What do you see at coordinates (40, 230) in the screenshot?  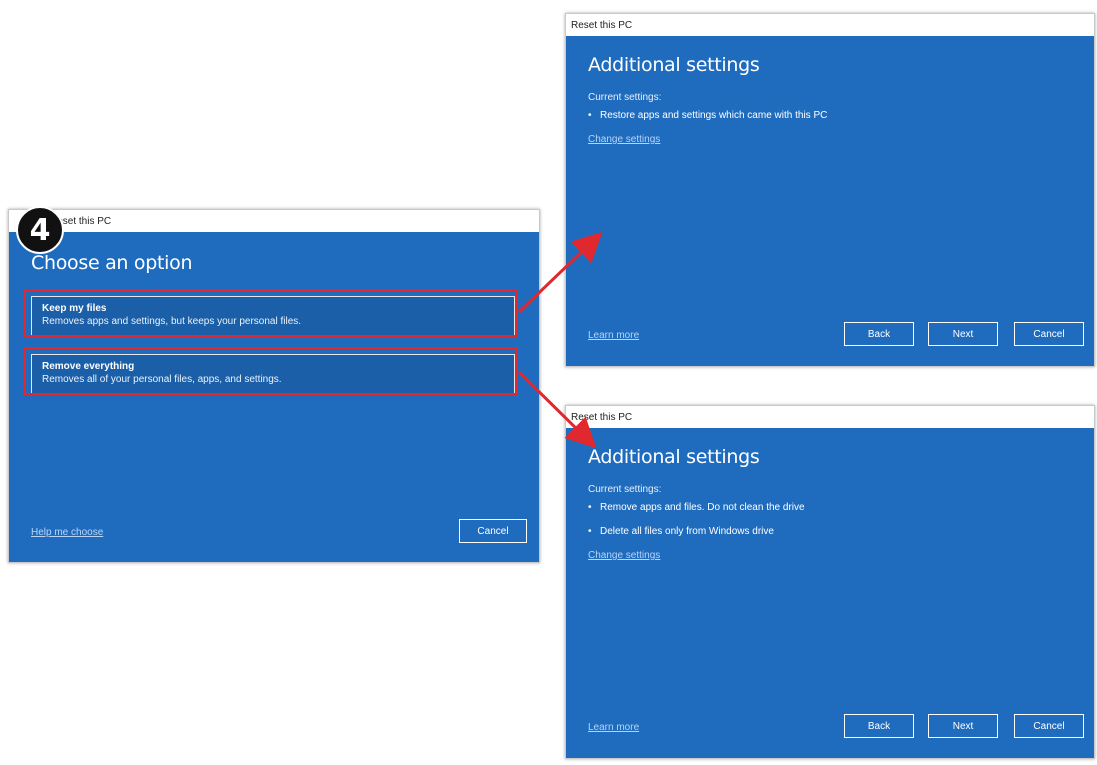 I see `step-number-badge: 4` at bounding box center [40, 230].